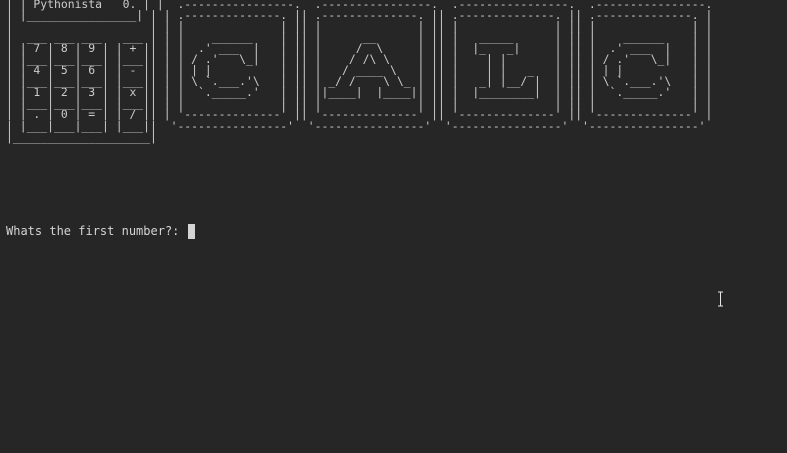  What do you see at coordinates (96, 230) in the screenshot?
I see `prompt-label: Whats the first number?:` at bounding box center [96, 230].